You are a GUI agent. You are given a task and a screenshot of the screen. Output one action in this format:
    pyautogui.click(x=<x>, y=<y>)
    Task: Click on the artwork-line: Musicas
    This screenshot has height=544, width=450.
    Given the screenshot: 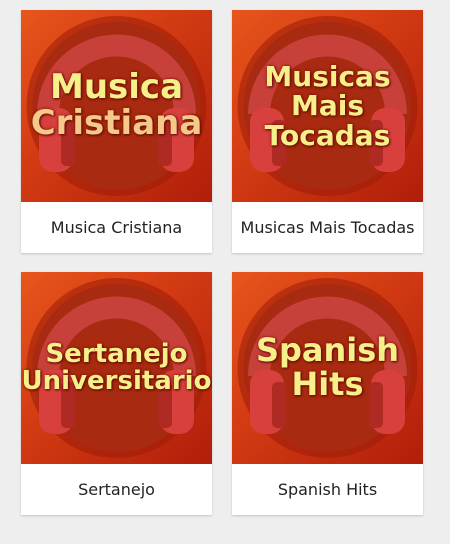 What is the action you would take?
    pyautogui.click(x=327, y=76)
    